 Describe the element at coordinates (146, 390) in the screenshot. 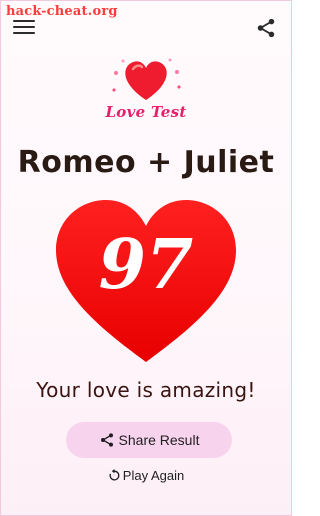

I see `result-message: Your love is amazing!` at that location.